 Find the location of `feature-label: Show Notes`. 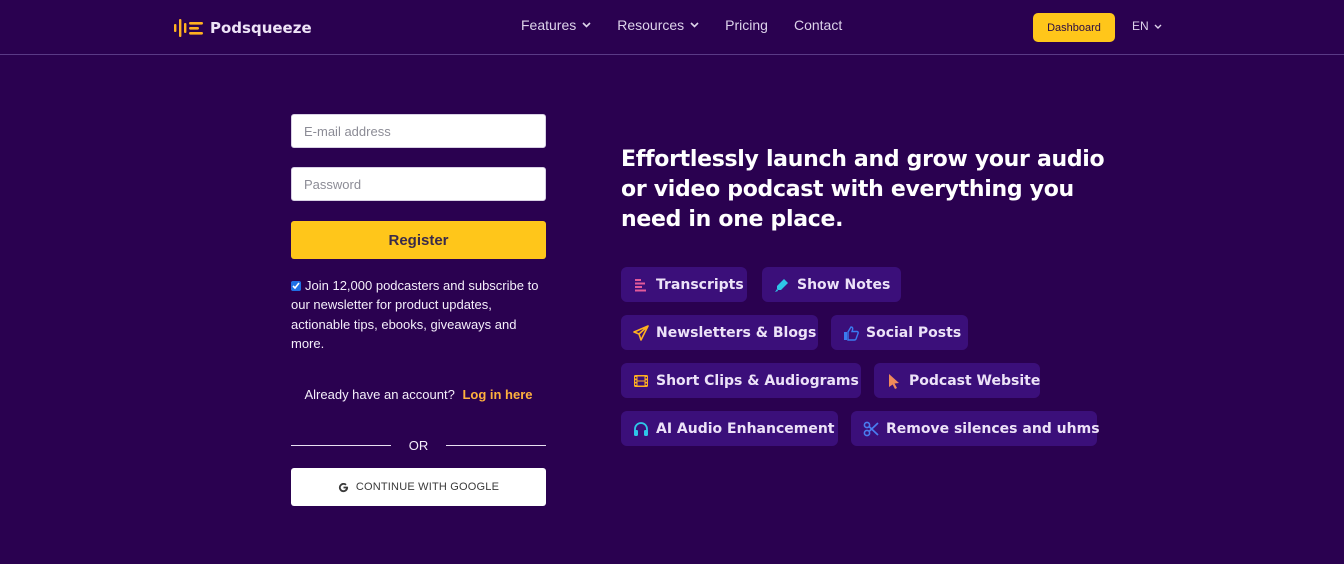

feature-label: Show Notes is located at coordinates (844, 284).